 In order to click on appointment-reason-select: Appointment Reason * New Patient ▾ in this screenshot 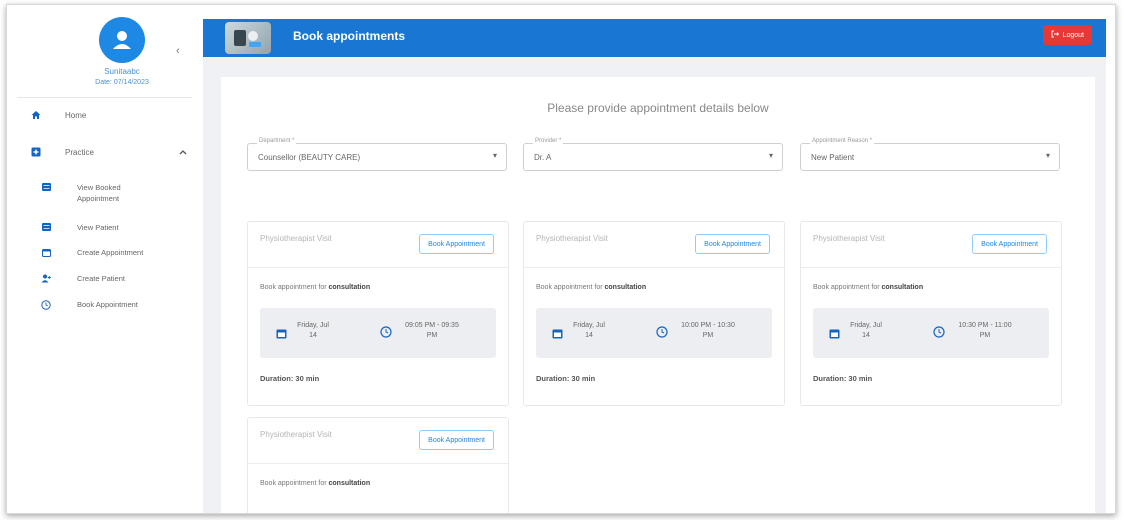, I will do `click(930, 154)`.